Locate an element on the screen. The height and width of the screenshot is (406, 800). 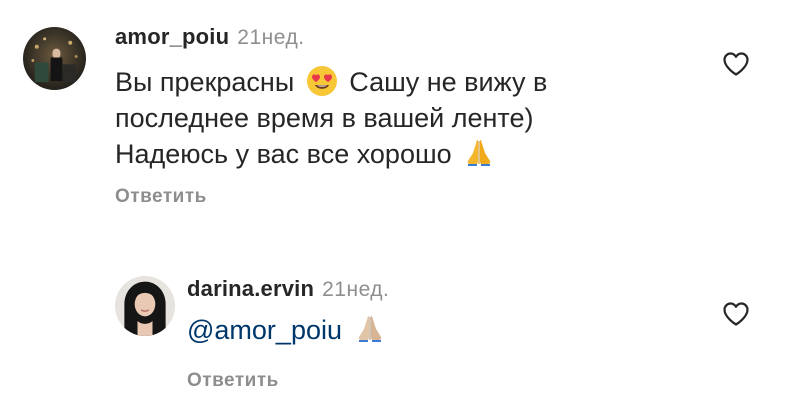
comment-line: Надеюсь у вас все хорошо is located at coordinates (331, 154).